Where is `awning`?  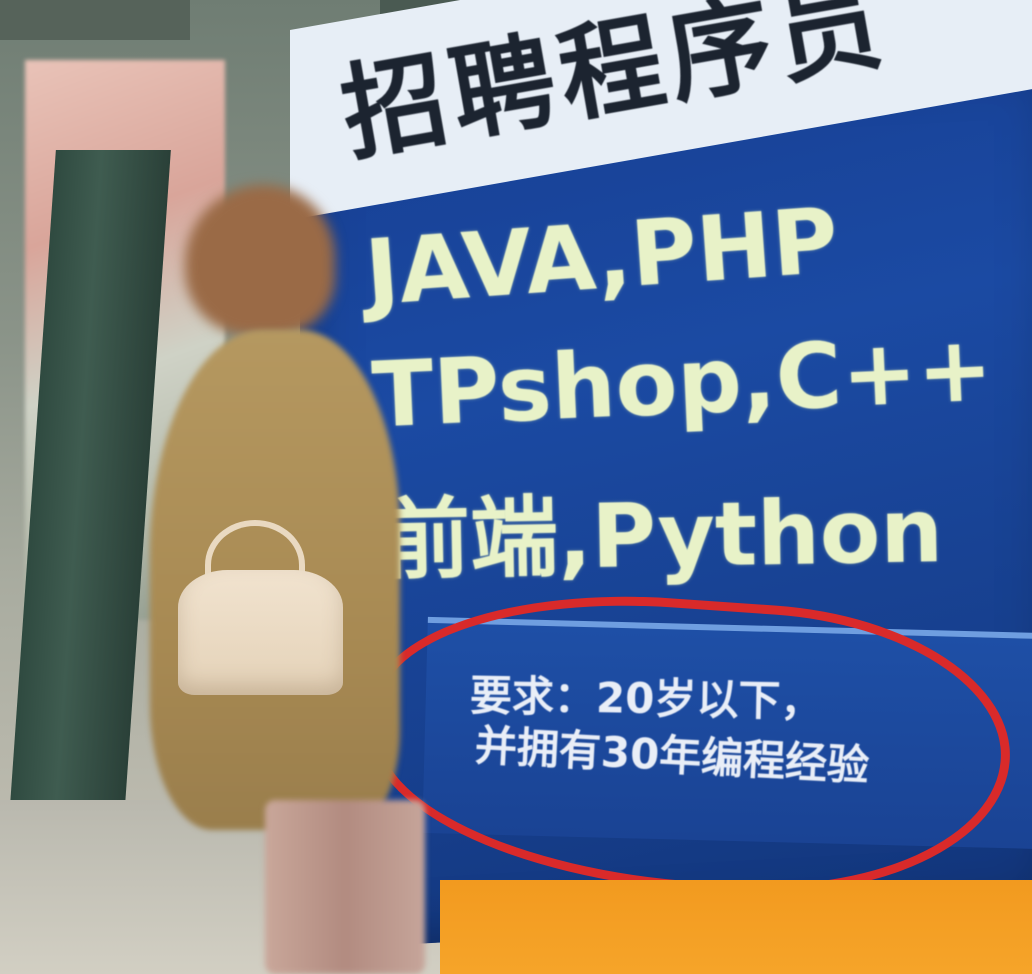 awning is located at coordinates (95, 20).